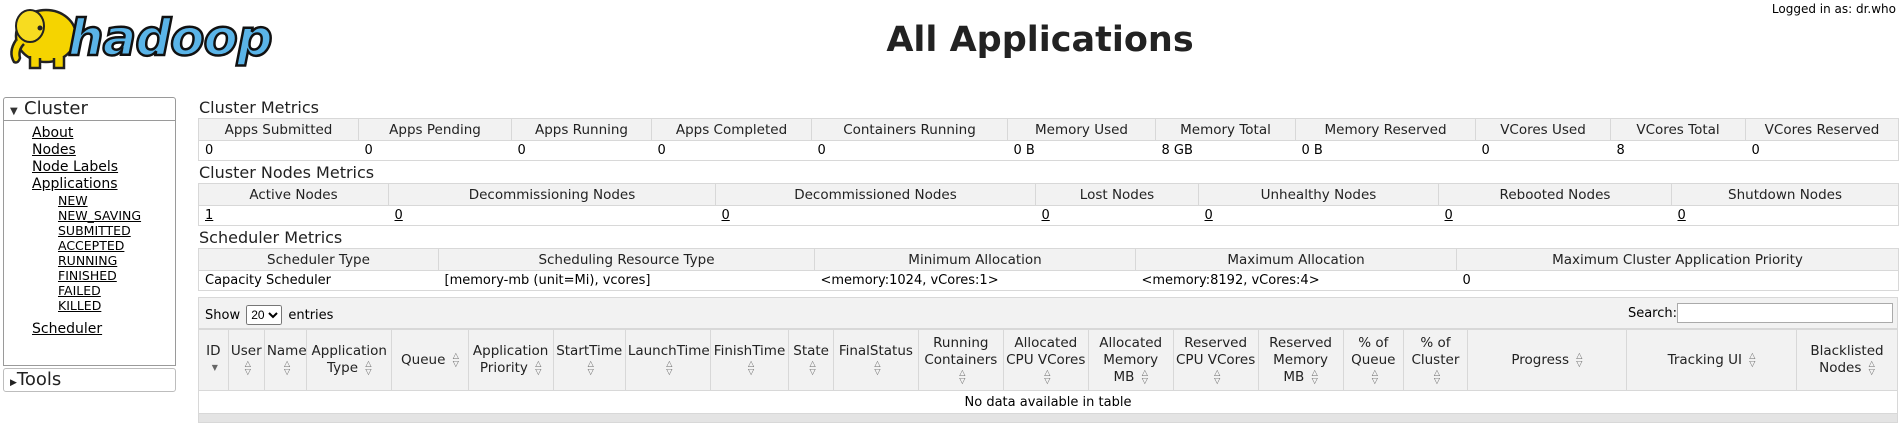 Image resolution: width=1902 pixels, height=438 pixels. I want to click on triangle-down-icon: ▼, so click(14, 111).